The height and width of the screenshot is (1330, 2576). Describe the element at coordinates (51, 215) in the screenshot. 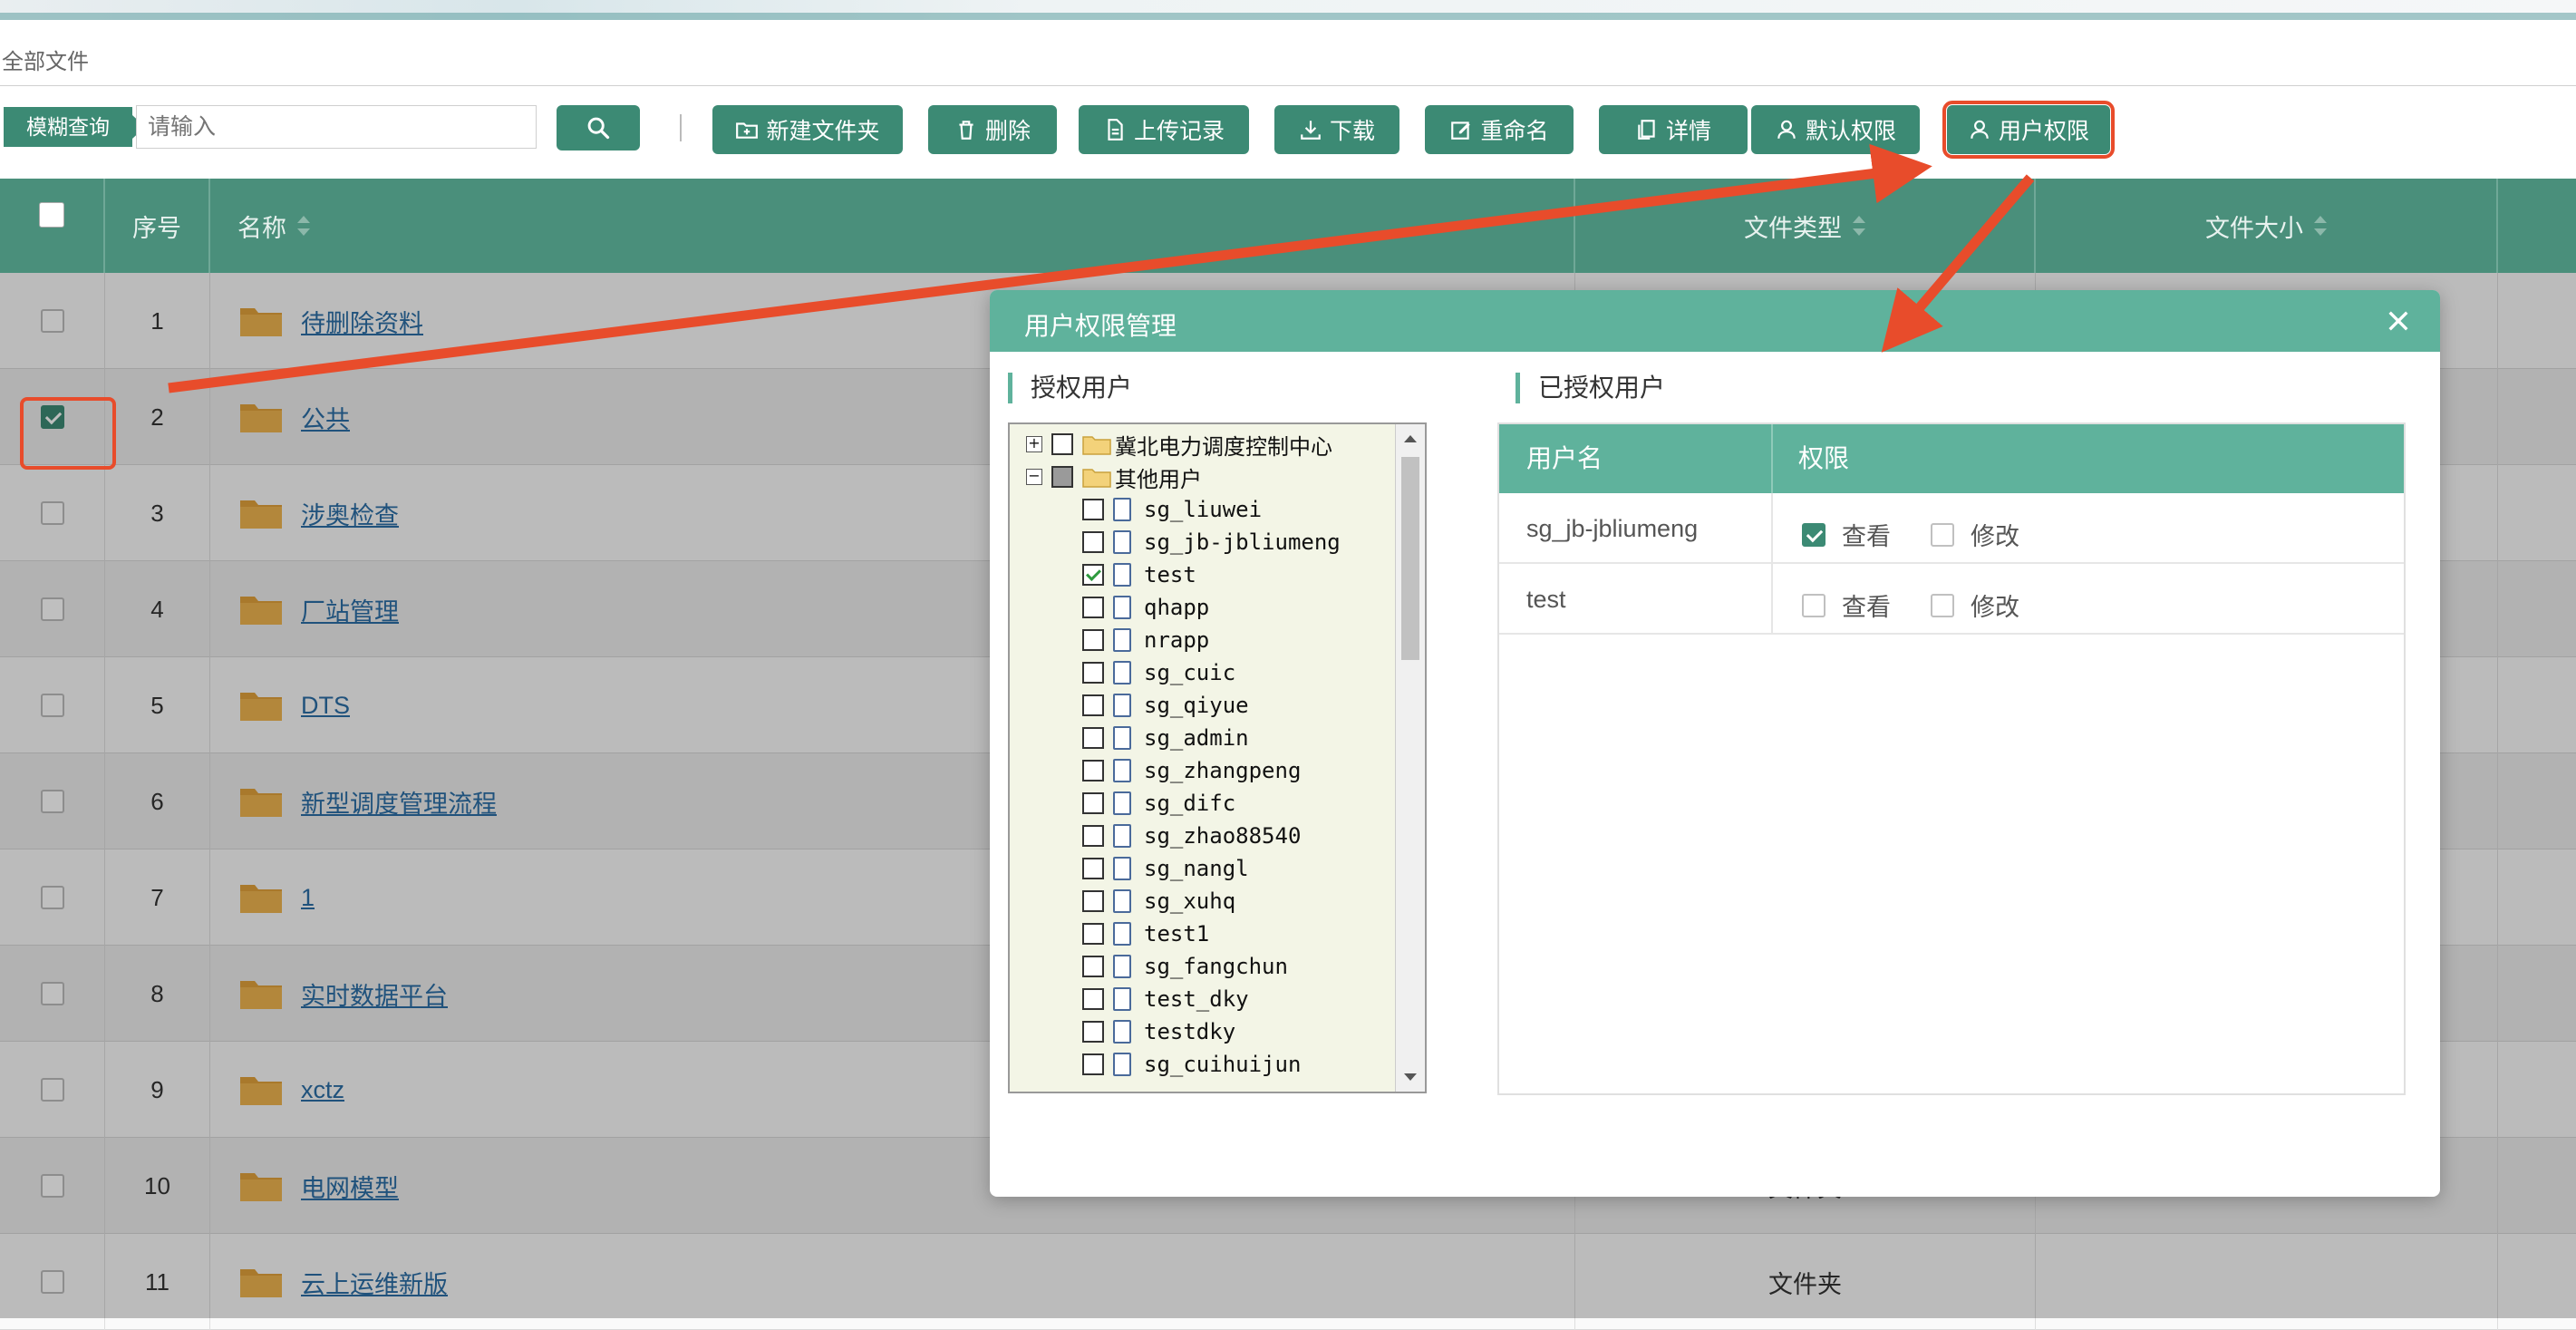

I see `select-all-checkbox` at that location.